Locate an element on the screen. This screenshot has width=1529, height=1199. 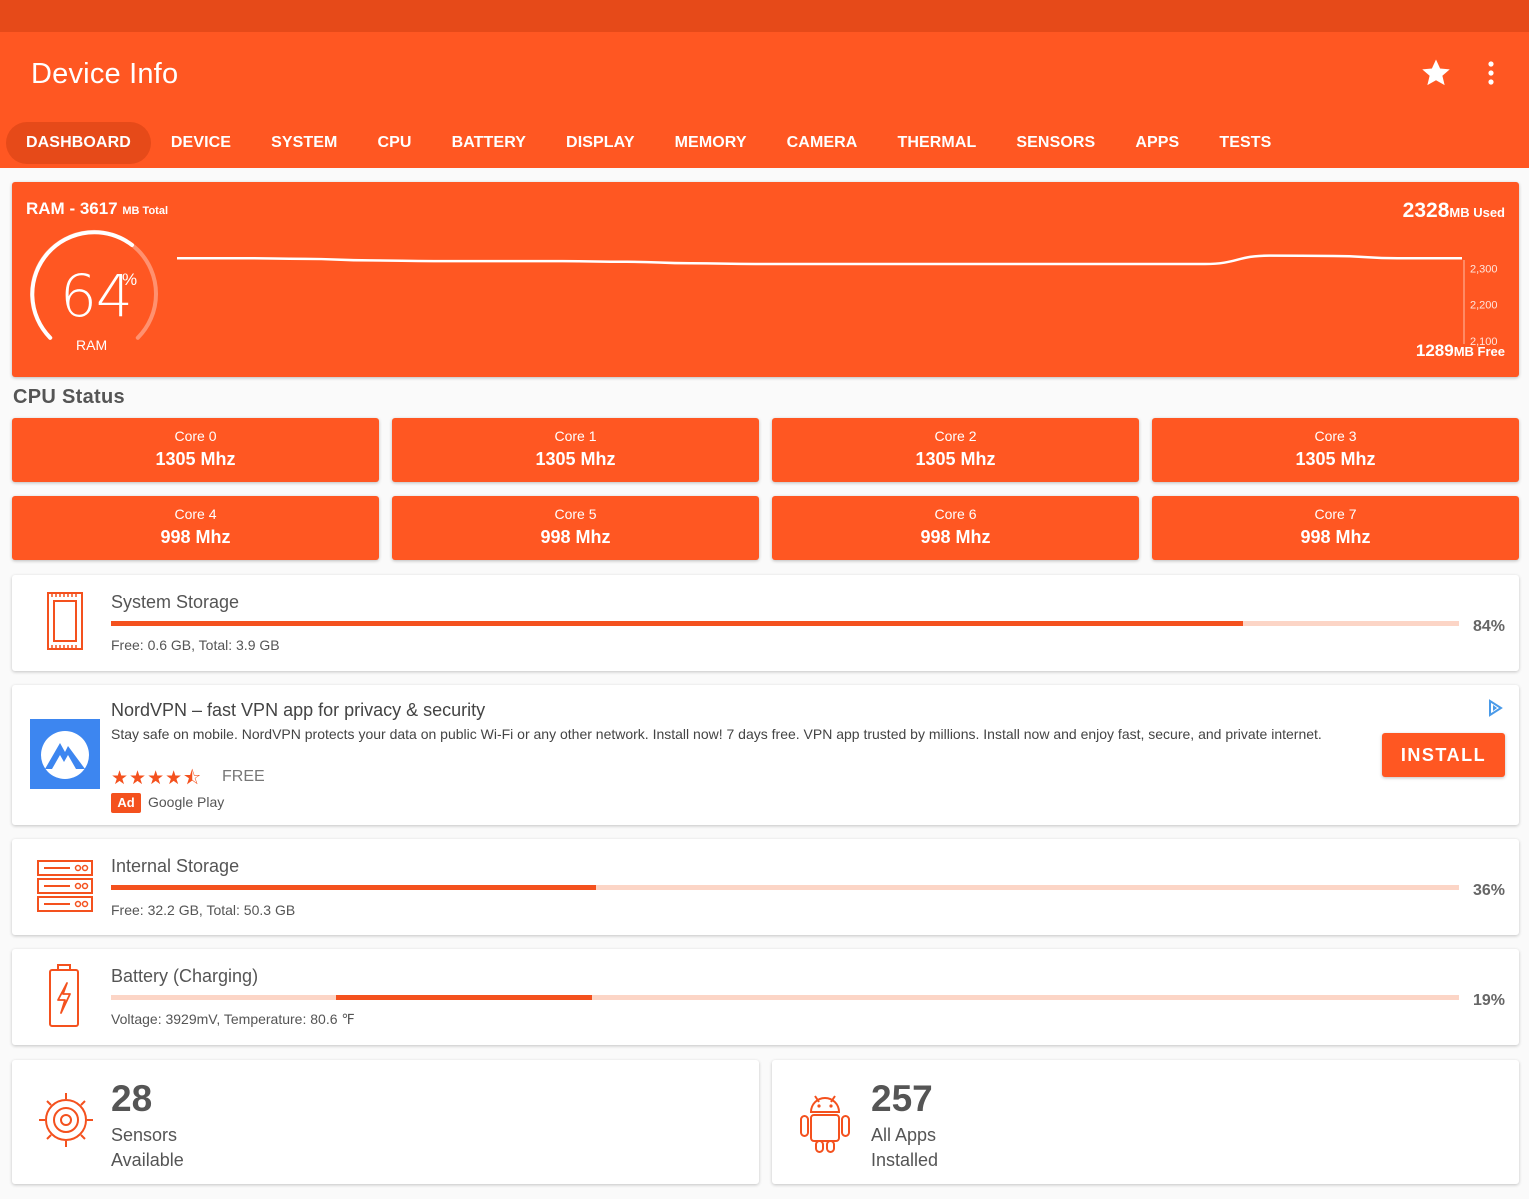
internal-storage-bar is located at coordinates (785, 887).